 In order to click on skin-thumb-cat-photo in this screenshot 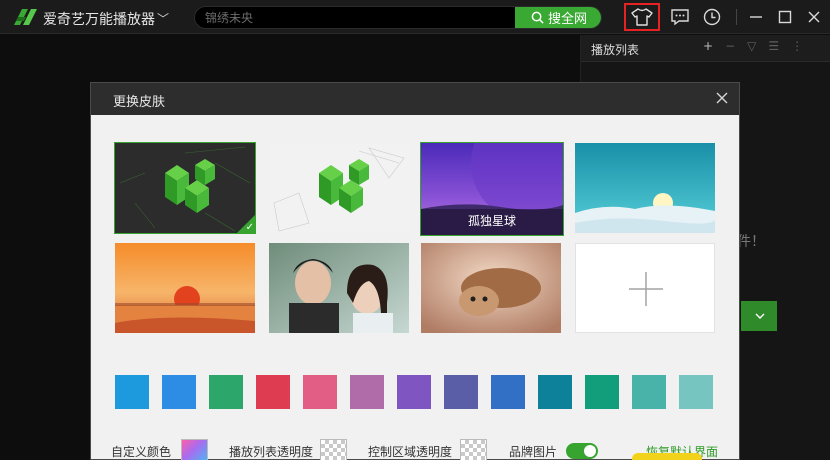, I will do `click(491, 288)`.